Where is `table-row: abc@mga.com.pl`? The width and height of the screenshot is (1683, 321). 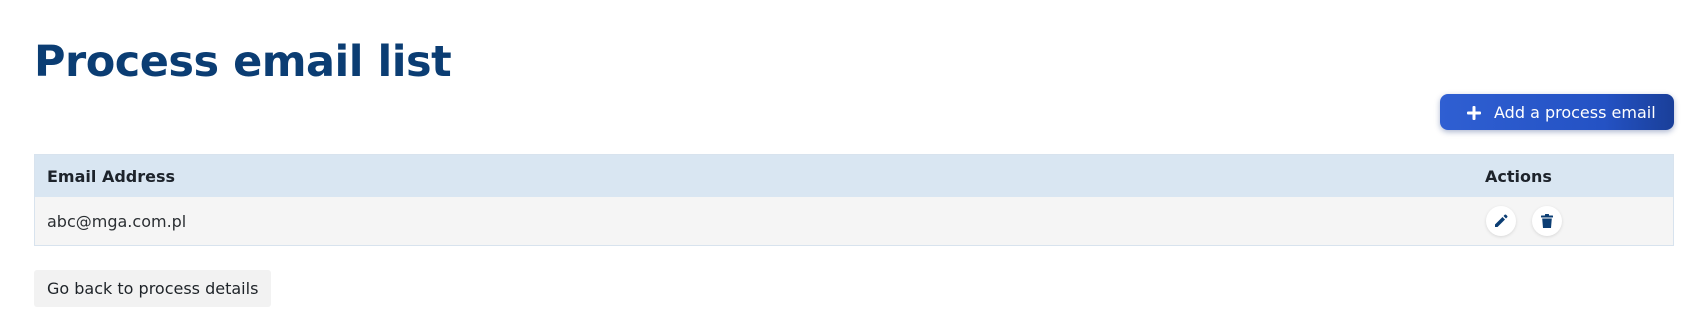
table-row: abc@mga.com.pl is located at coordinates (854, 221).